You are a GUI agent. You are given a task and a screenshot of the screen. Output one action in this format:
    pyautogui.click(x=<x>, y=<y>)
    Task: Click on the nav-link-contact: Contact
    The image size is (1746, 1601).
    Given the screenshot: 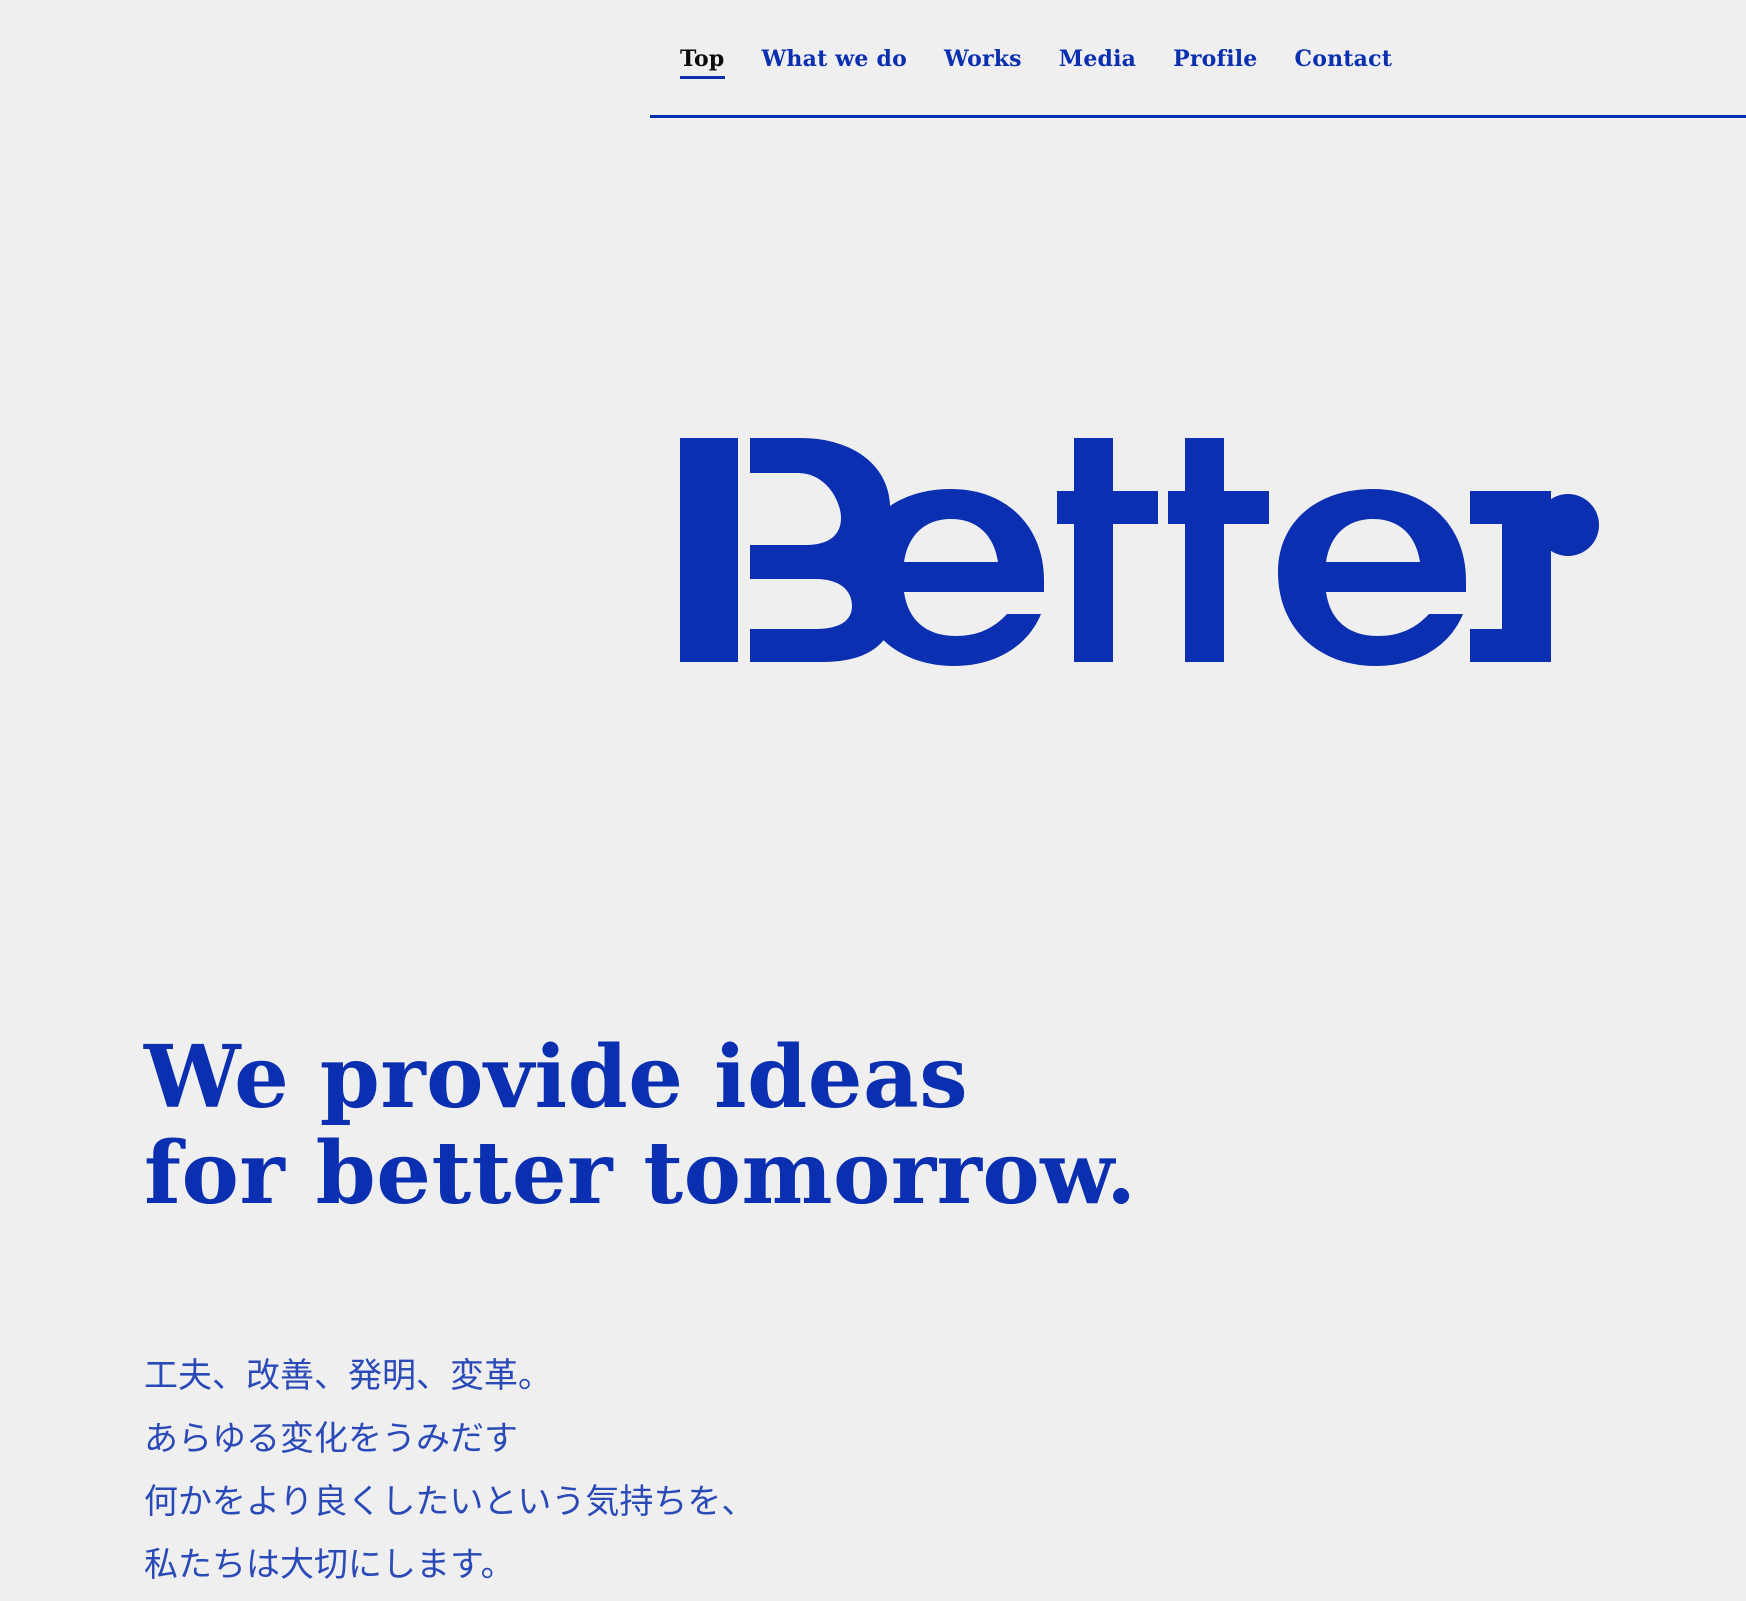 What is the action you would take?
    pyautogui.click(x=1344, y=59)
    